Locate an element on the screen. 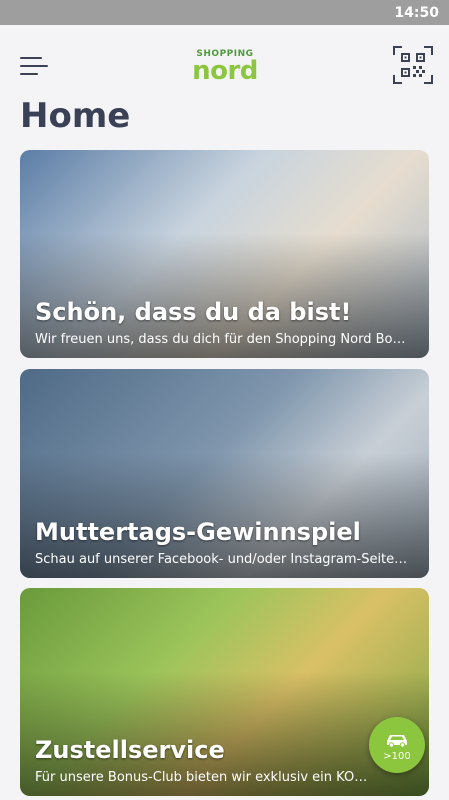 This screenshot has height=800, width=449. hamburger-menu-icon is located at coordinates (31, 58).